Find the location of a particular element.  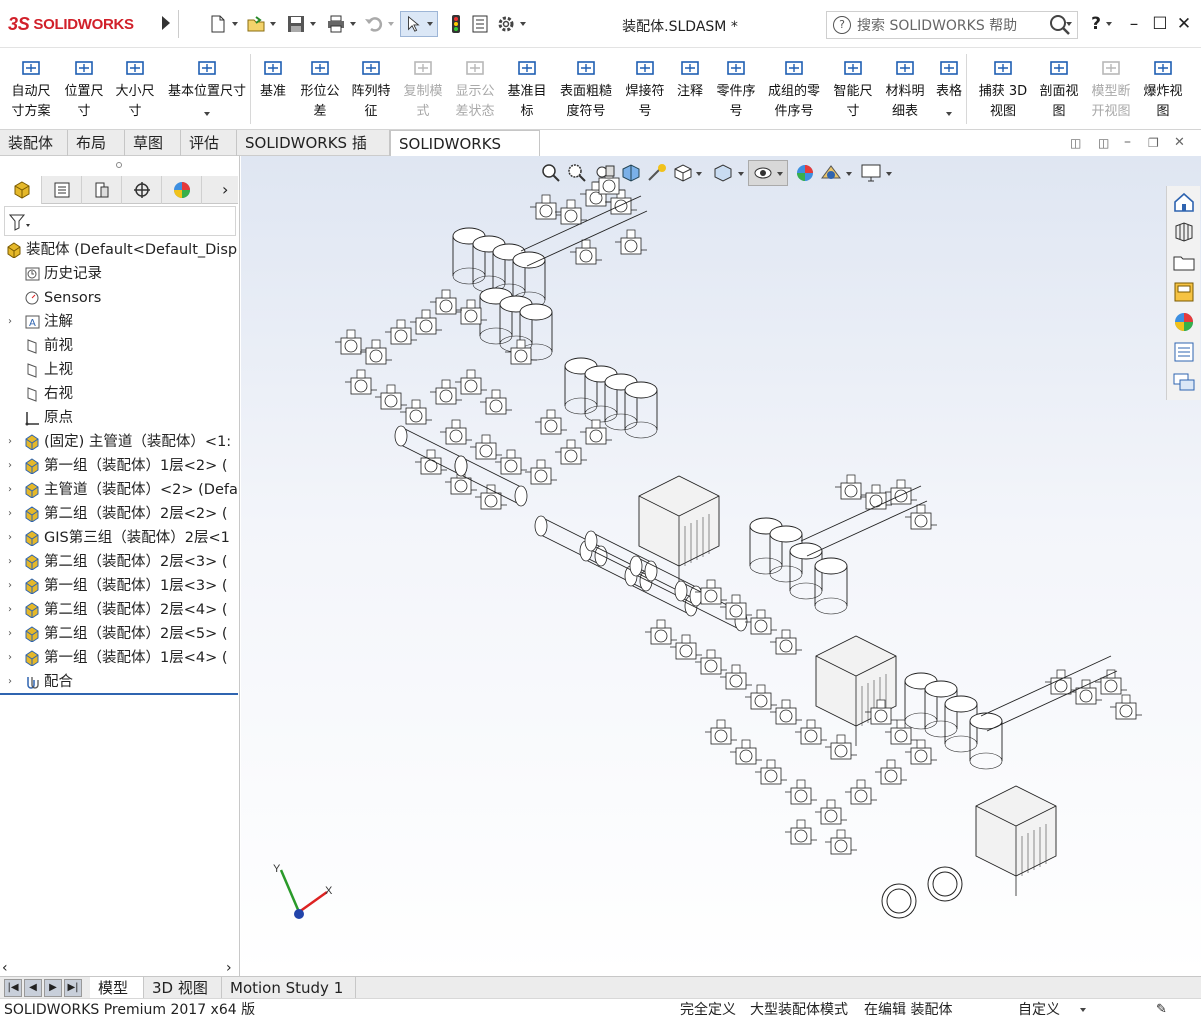

tree-item: › 第二组（装配体）2层<3> ( is located at coordinates (119, 562).